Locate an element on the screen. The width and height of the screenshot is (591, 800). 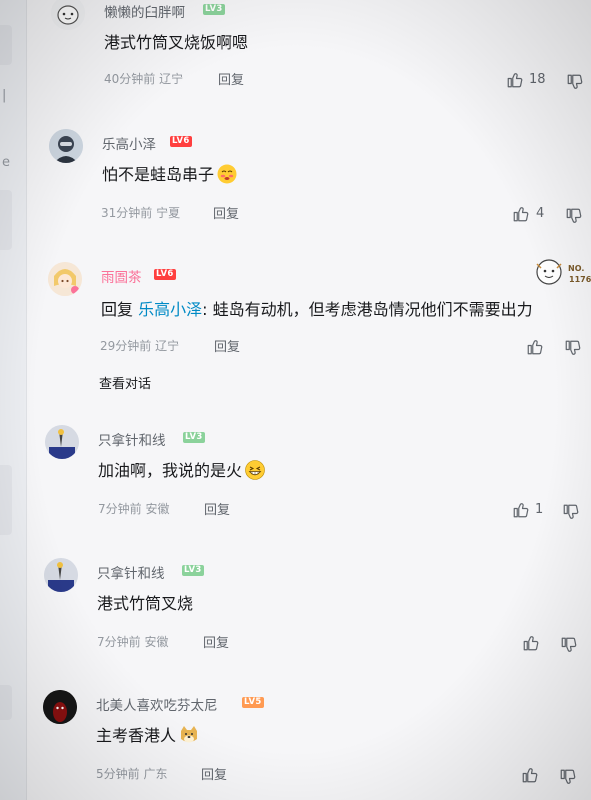
username: 雨圄茶 is located at coordinates (121, 276).